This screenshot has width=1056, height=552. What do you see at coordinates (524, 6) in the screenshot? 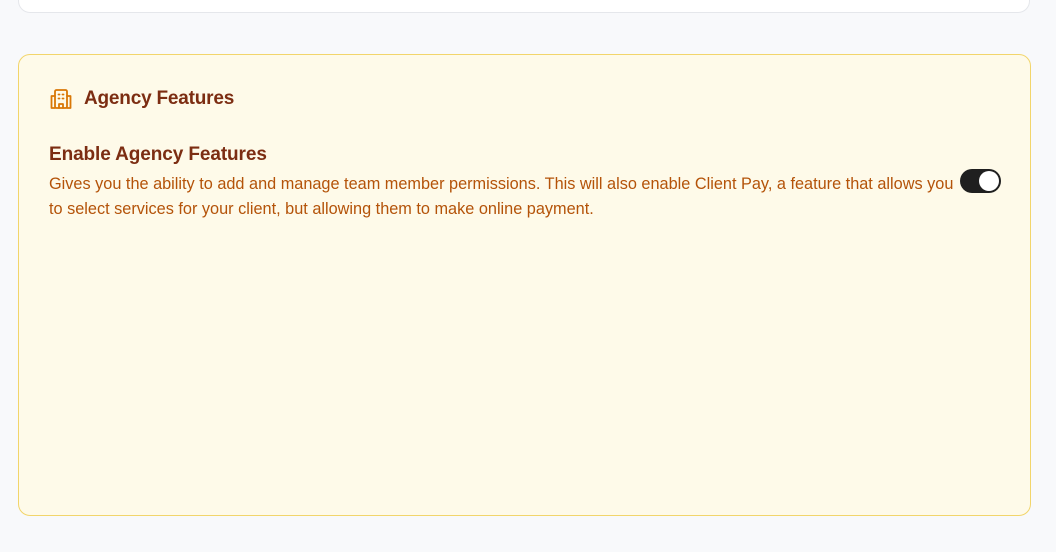
I see `previous-section-card` at bounding box center [524, 6].